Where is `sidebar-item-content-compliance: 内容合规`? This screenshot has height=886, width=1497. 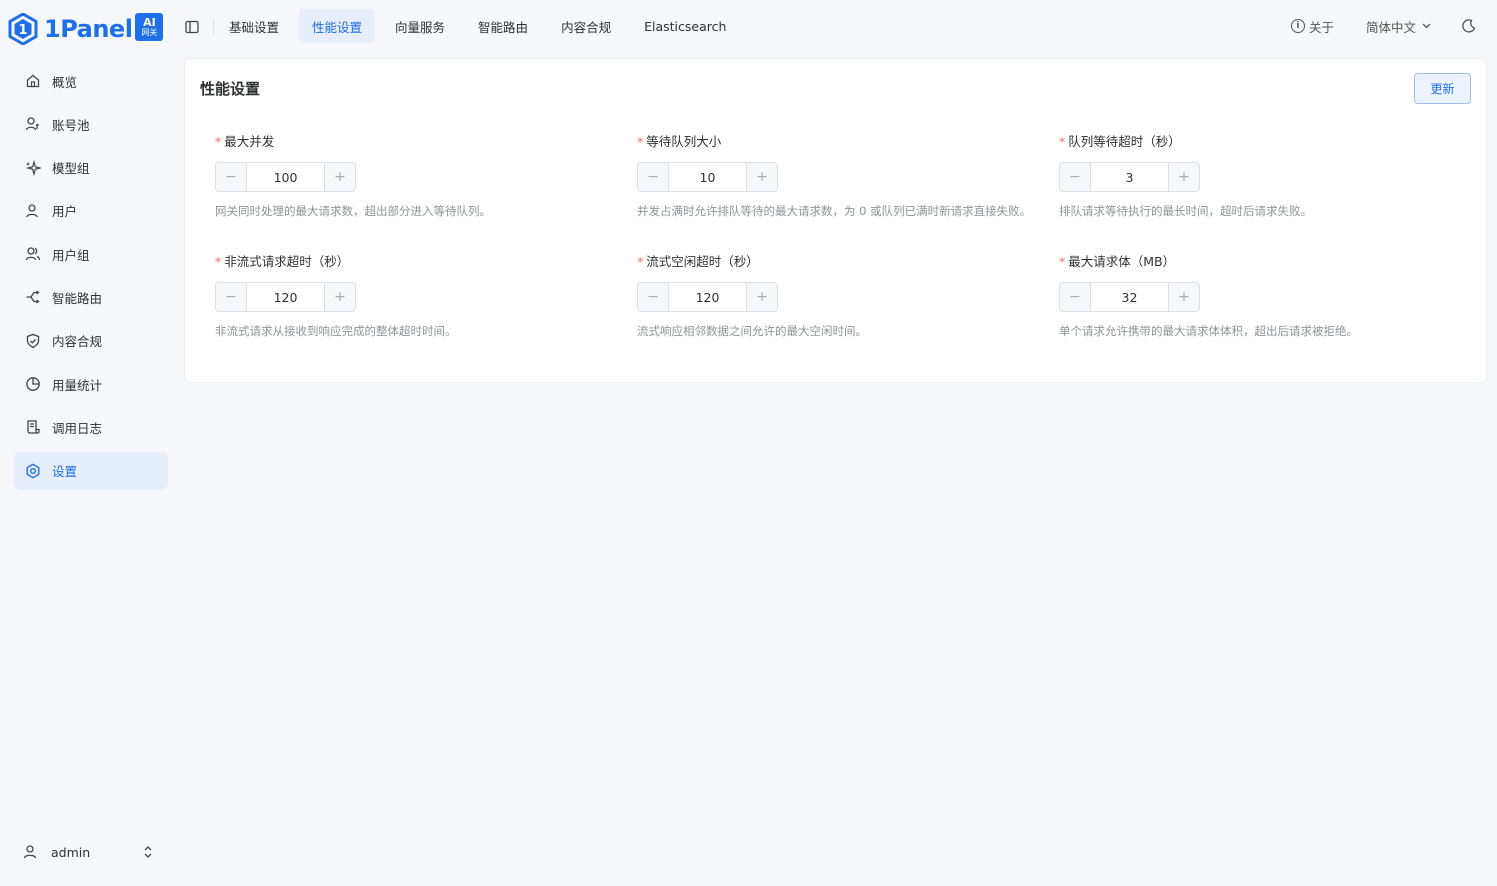 sidebar-item-content-compliance: 内容合规 is located at coordinates (91, 341).